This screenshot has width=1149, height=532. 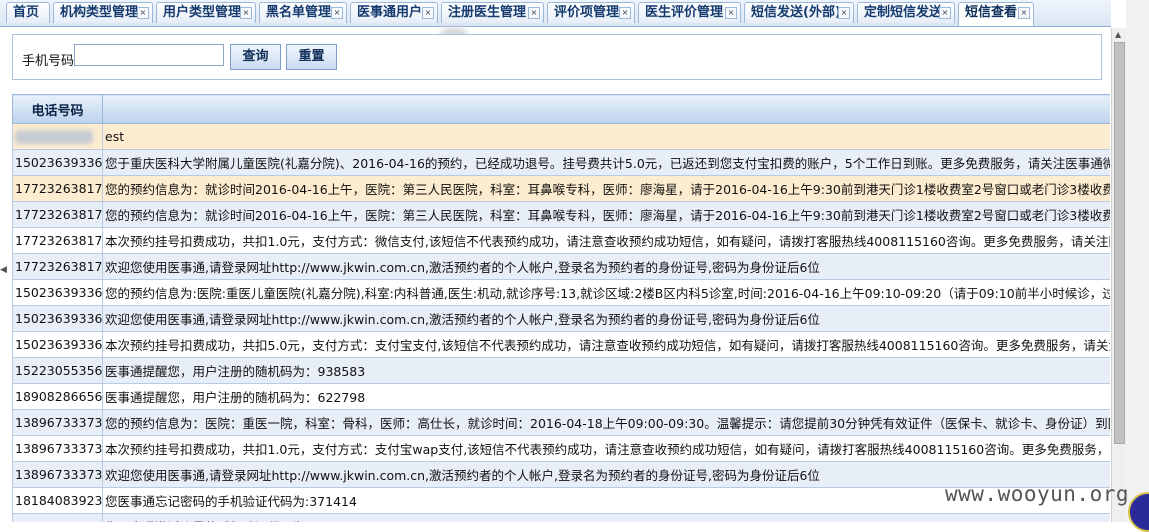 I want to click on redaction-blur, so click(x=54, y=137).